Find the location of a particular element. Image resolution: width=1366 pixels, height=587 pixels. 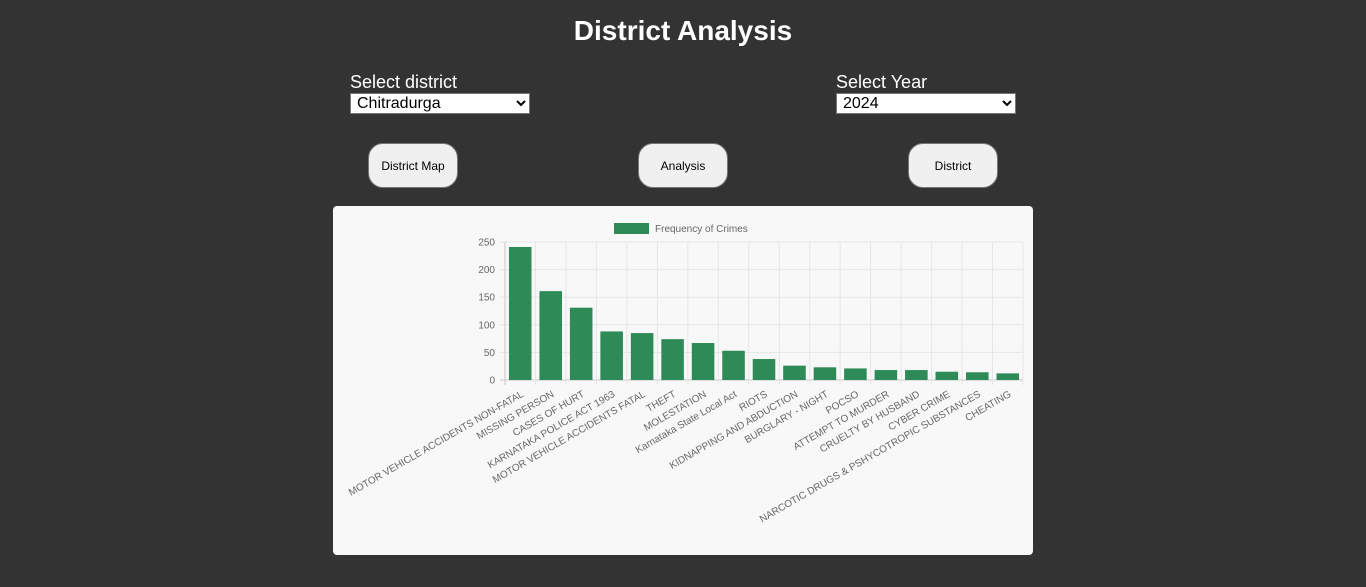

analysis-button: Analysis is located at coordinates (683, 165).